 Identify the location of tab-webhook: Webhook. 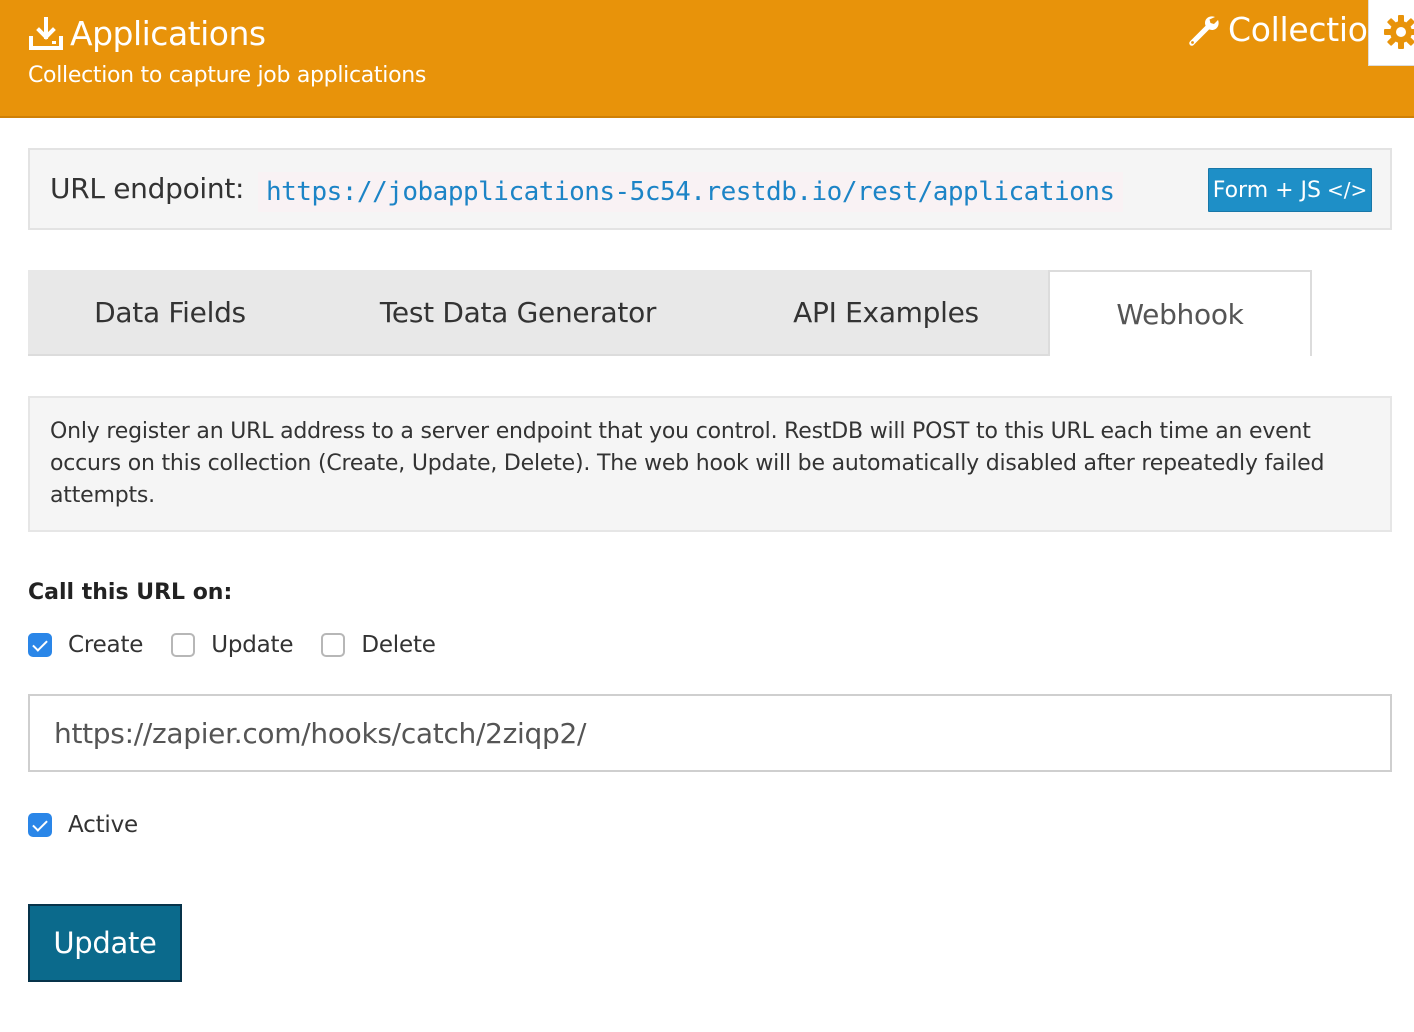
(1180, 313).